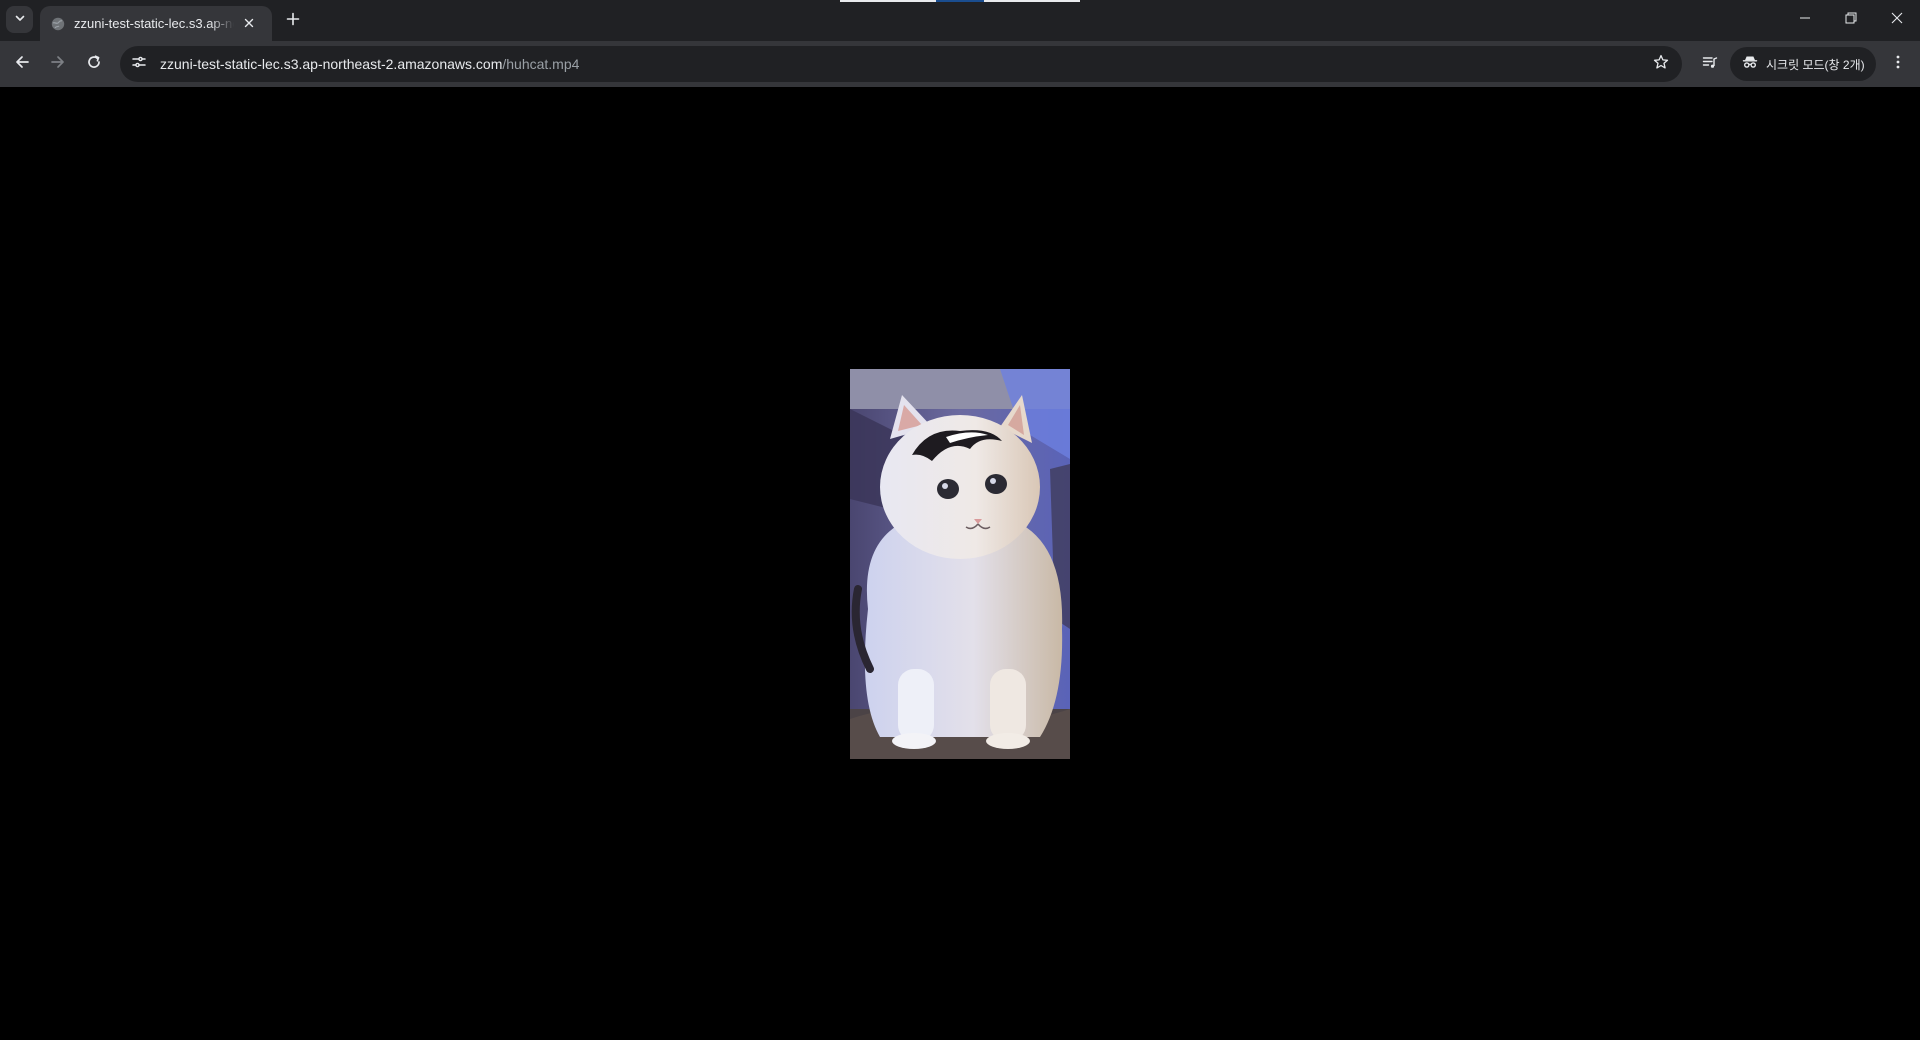 The width and height of the screenshot is (1920, 1040). I want to click on incognito-icon, so click(1750, 64).